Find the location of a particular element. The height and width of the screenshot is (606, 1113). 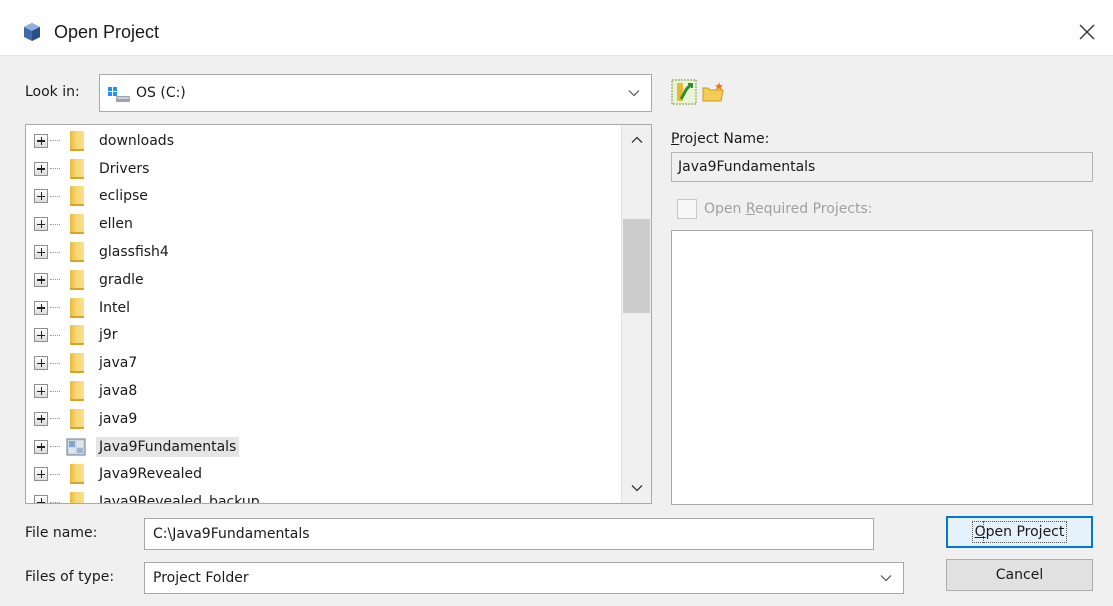

scroll-up-button is located at coordinates (636, 140).